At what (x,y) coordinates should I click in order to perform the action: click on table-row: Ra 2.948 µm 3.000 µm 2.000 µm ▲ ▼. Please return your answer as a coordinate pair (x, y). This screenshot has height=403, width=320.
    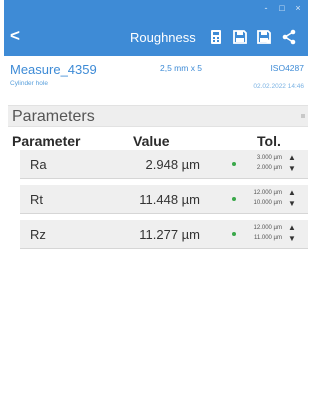
    Looking at the image, I should click on (164, 164).